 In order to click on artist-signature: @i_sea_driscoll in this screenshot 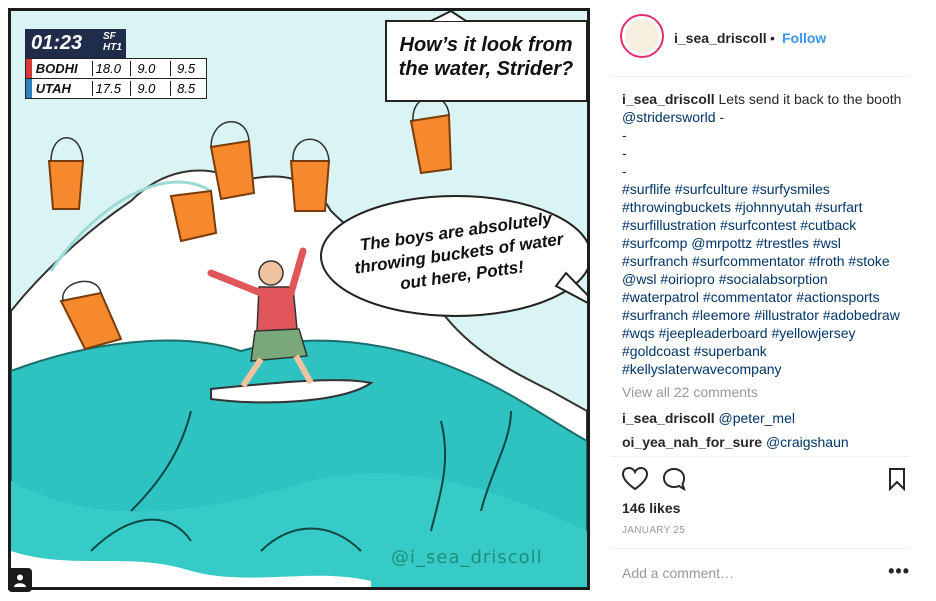, I will do `click(467, 557)`.